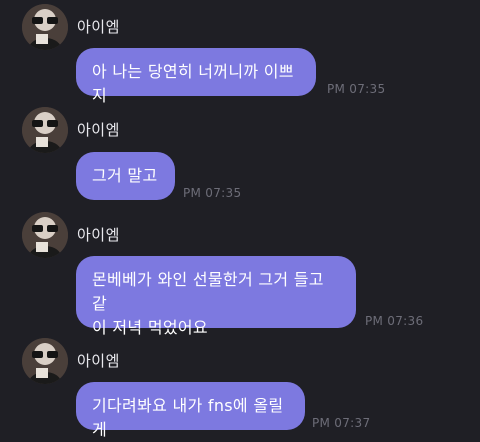 The width and height of the screenshot is (480, 442). I want to click on message-timestamp: PM 07:37, so click(341, 423).